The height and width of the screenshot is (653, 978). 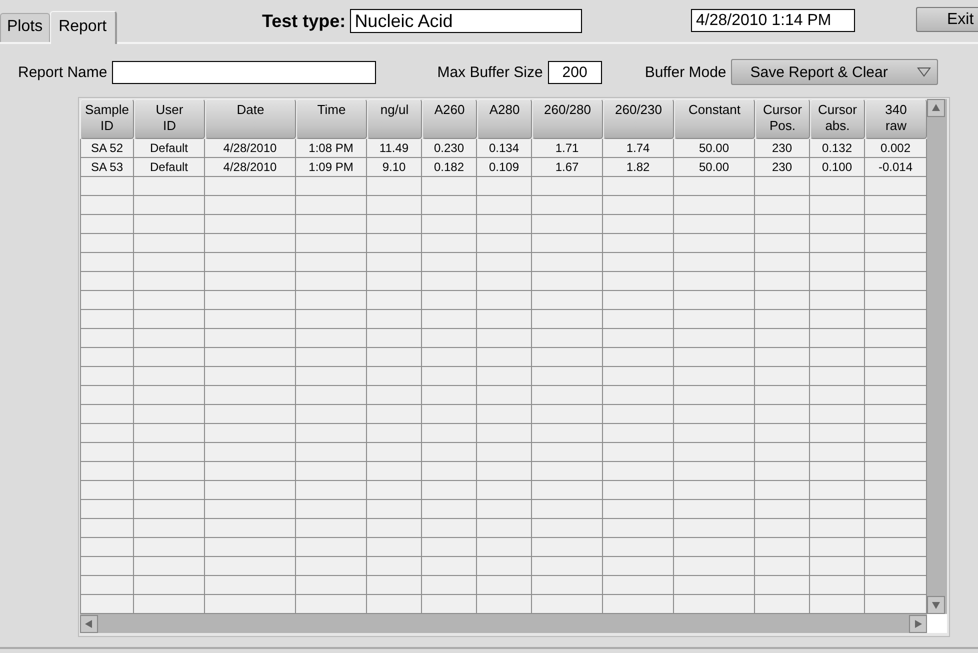 What do you see at coordinates (575, 72) in the screenshot?
I see `max-buffer-size-field: 200` at bounding box center [575, 72].